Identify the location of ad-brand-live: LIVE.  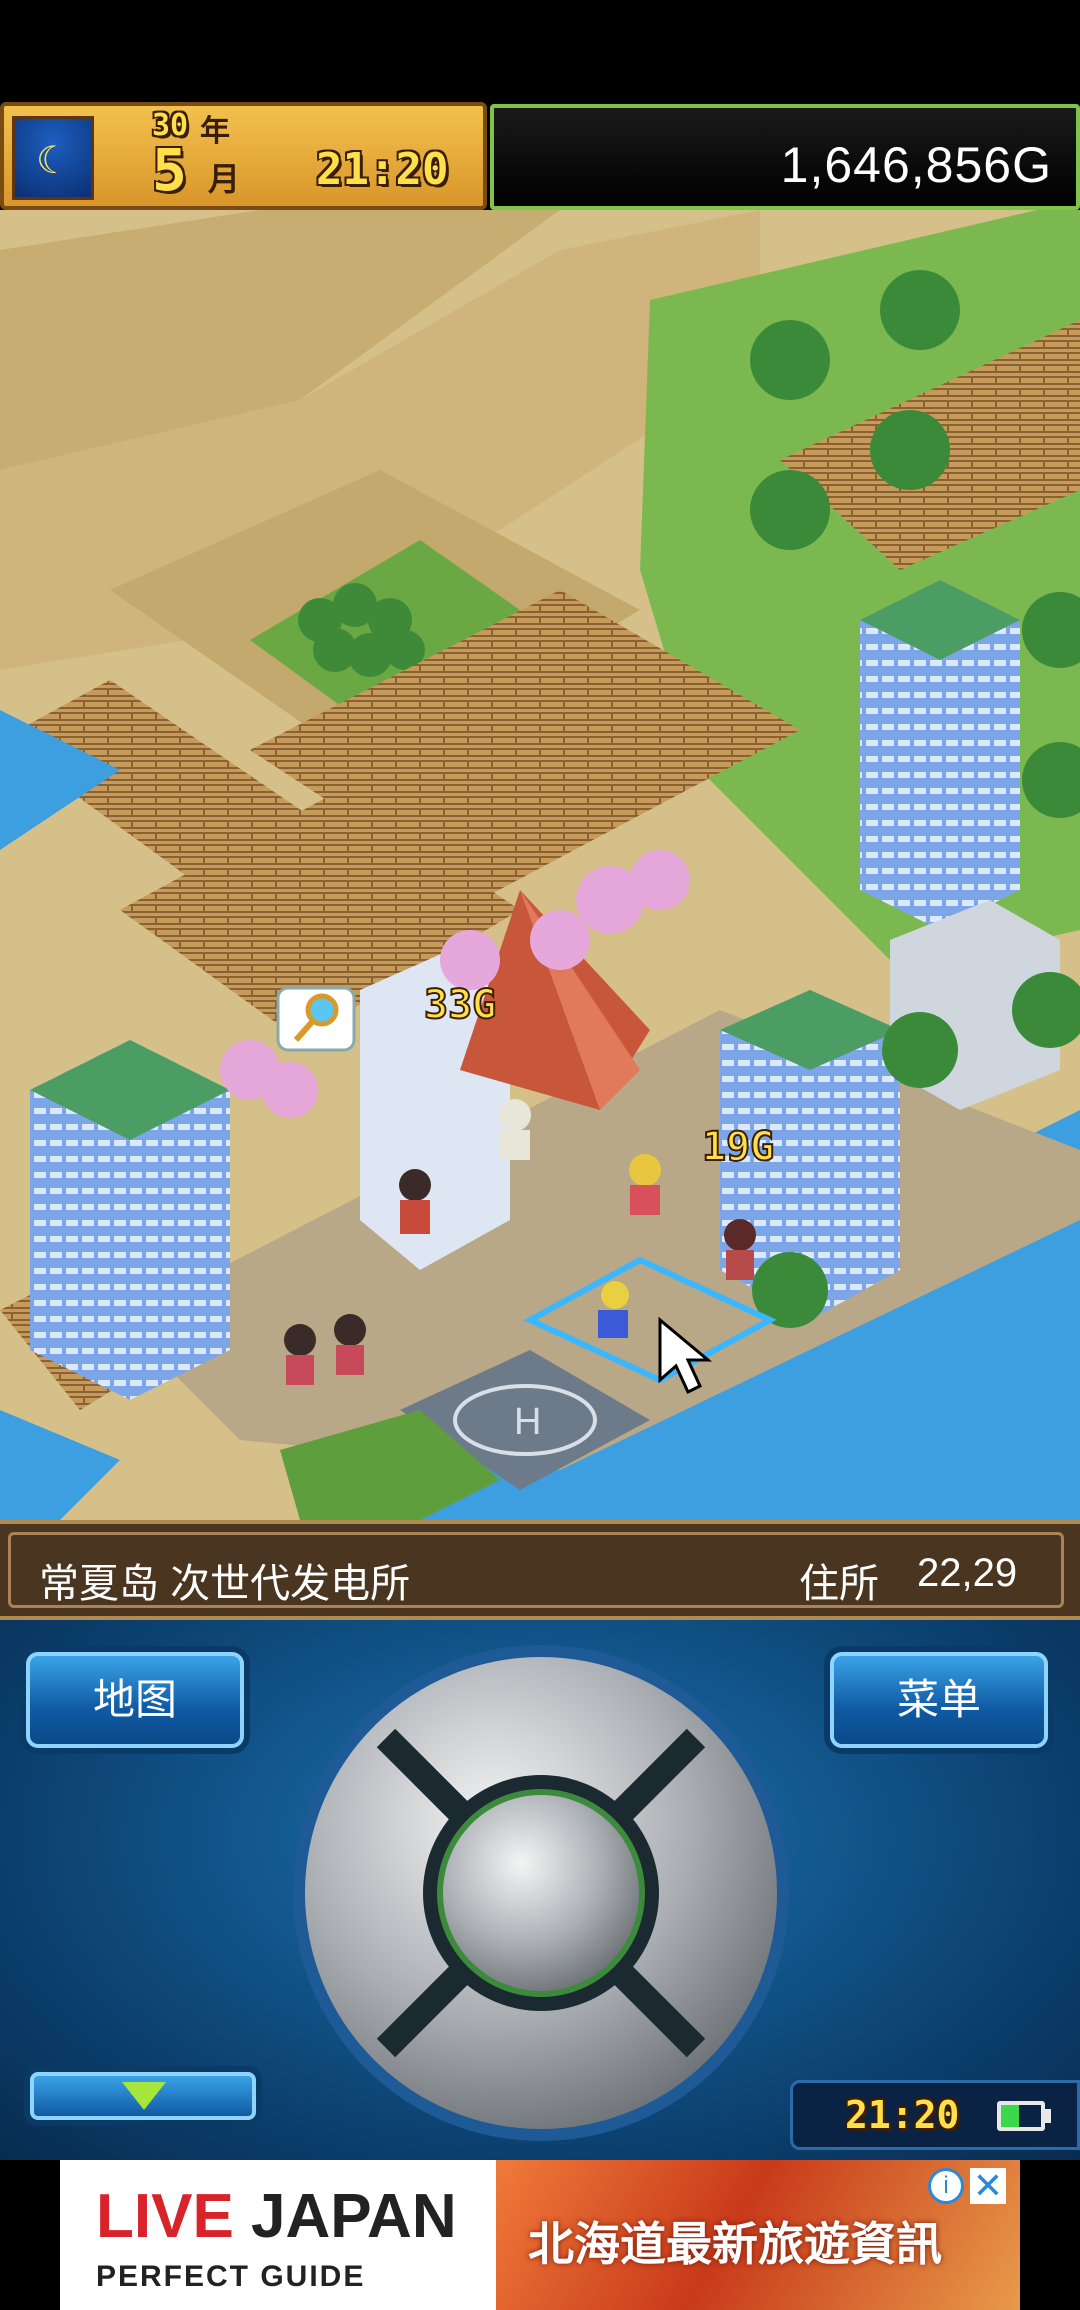
(165, 2216).